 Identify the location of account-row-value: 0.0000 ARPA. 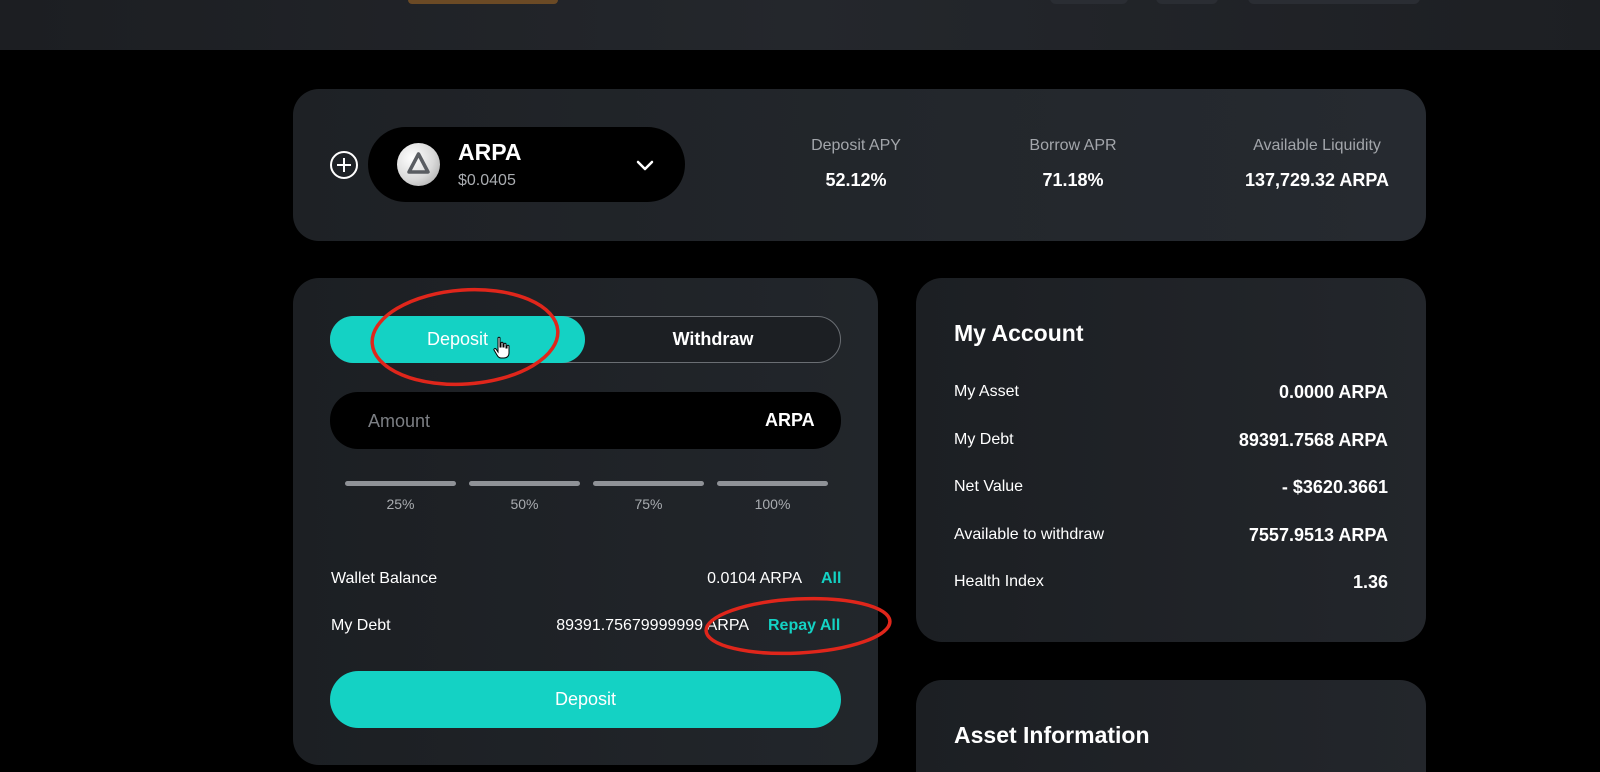
(1333, 392).